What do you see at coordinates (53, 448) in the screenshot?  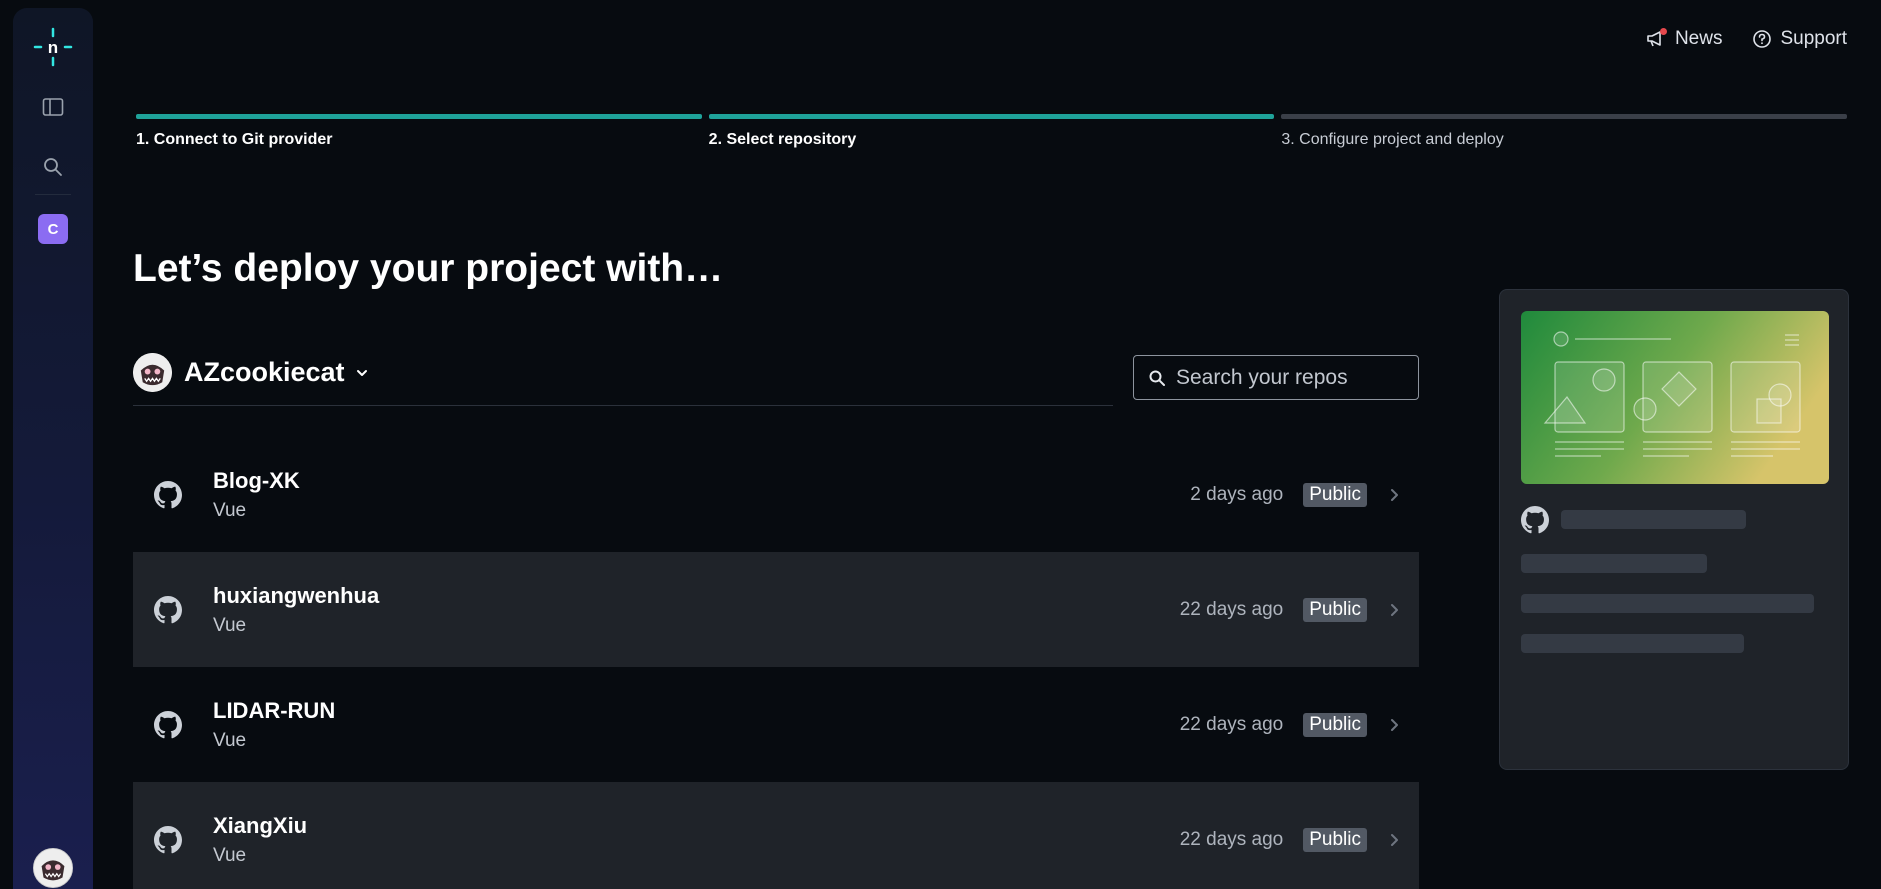 I see `sidebar: n C` at bounding box center [53, 448].